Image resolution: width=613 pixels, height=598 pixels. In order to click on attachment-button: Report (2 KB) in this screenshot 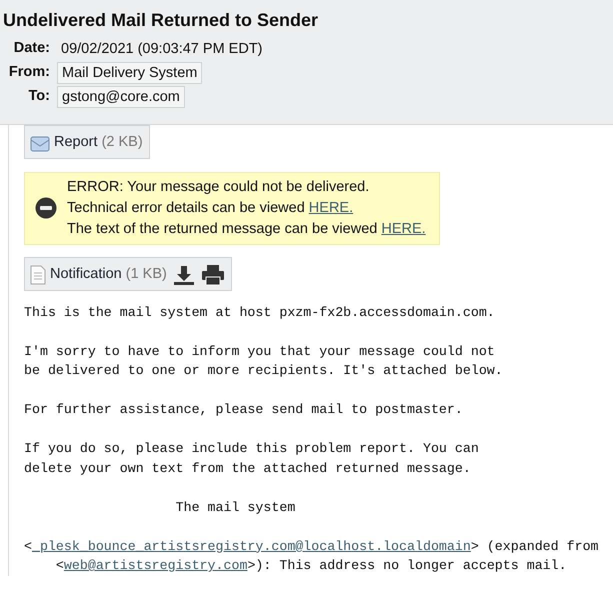, I will do `click(87, 141)`.